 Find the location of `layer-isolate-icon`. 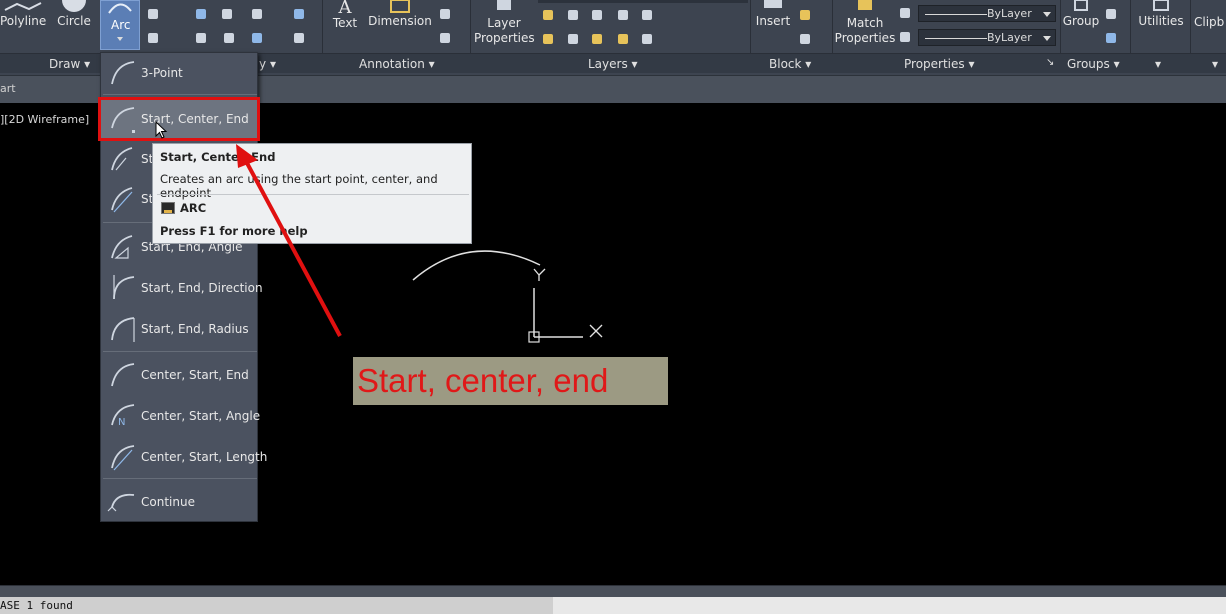

layer-isolate-icon is located at coordinates (573, 15).